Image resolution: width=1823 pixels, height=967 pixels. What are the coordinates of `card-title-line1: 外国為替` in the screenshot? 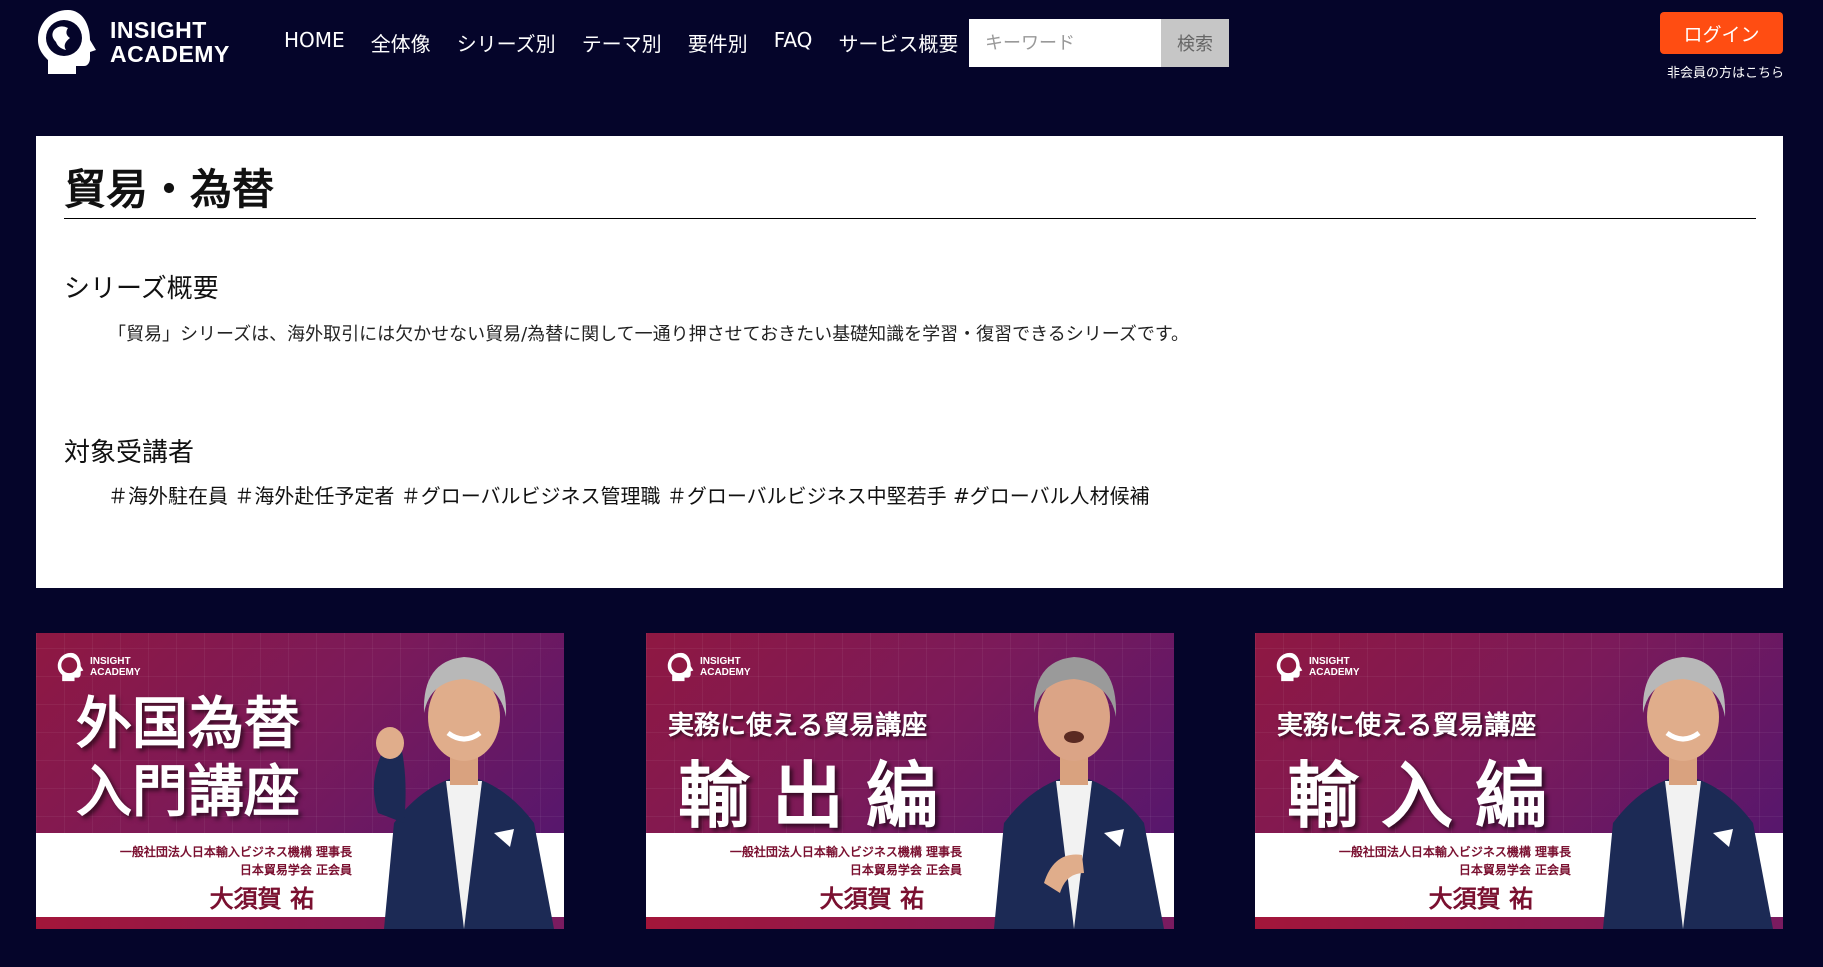 It's located at (188, 724).